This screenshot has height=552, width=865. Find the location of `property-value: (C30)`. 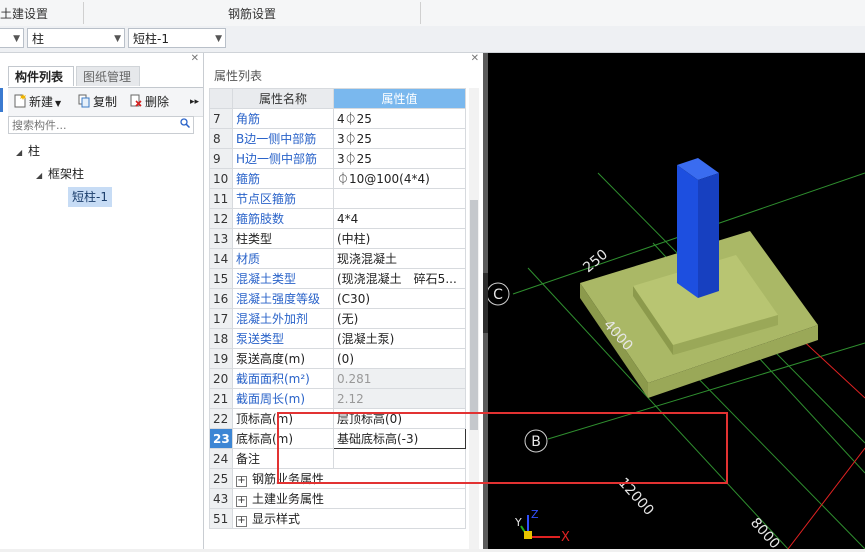

property-value: (C30) is located at coordinates (399, 298).